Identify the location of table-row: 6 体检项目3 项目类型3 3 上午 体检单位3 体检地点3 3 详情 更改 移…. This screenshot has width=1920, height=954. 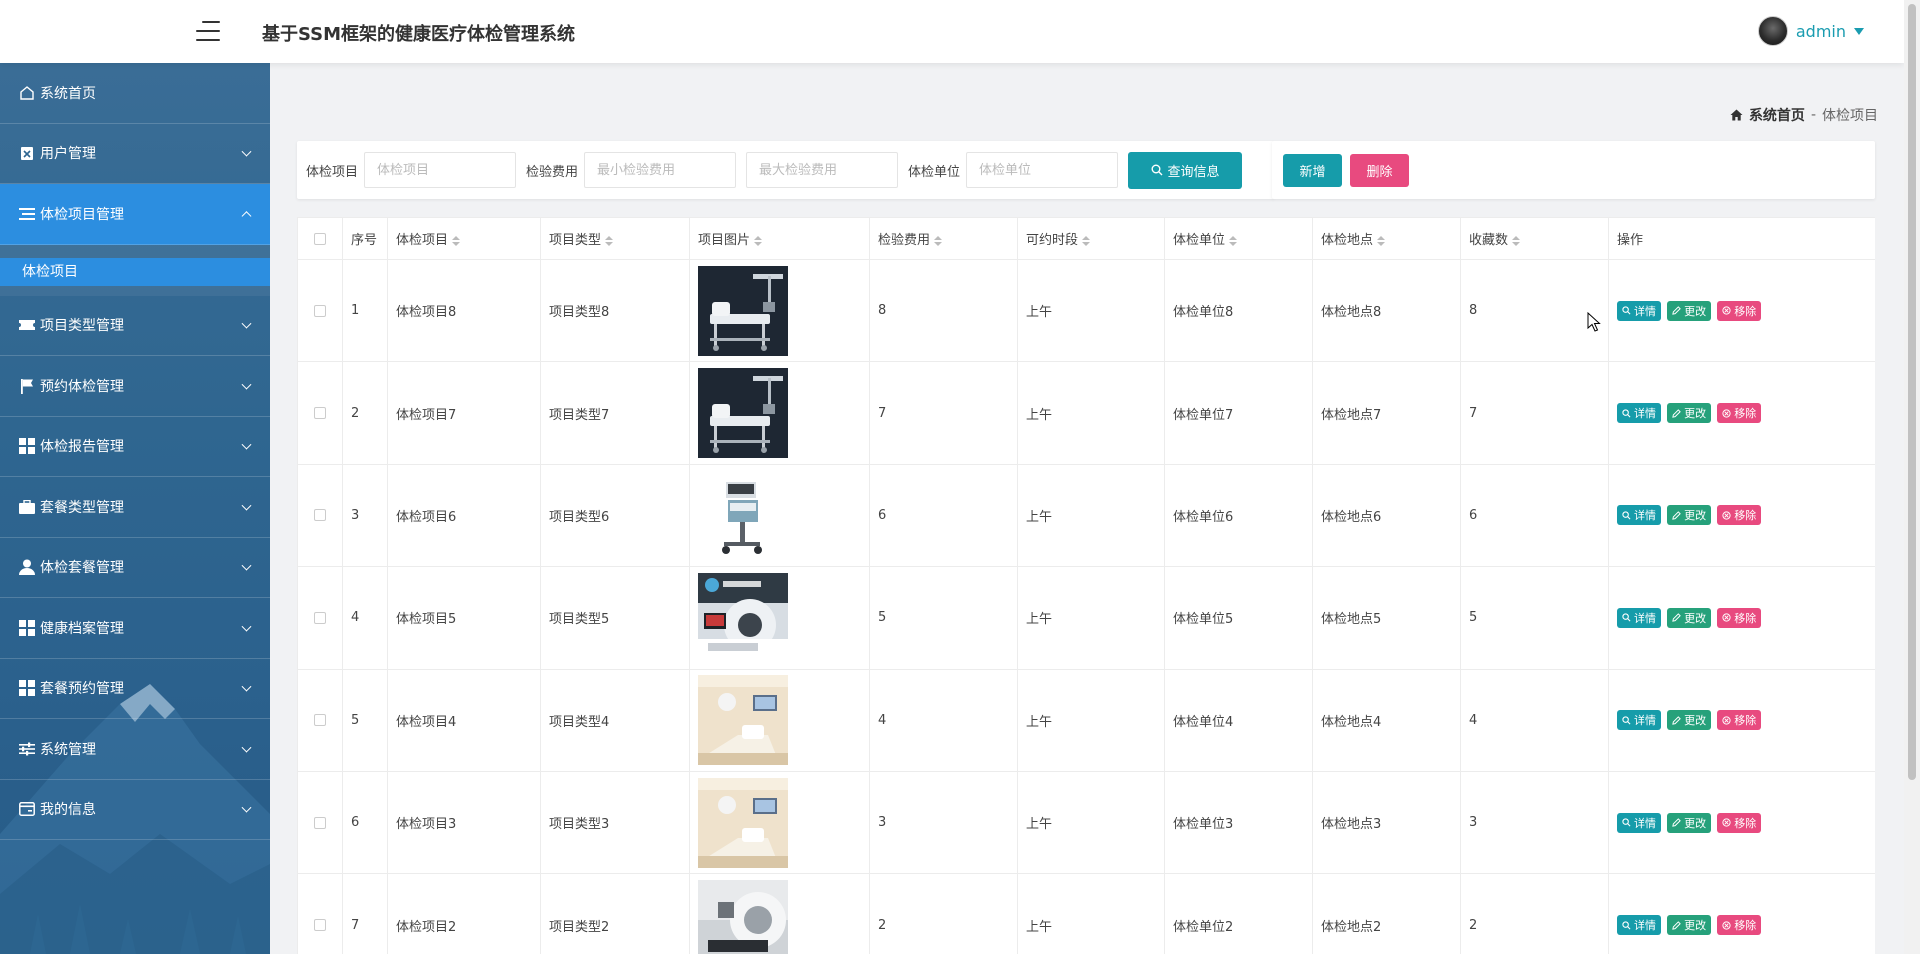
(1086, 822).